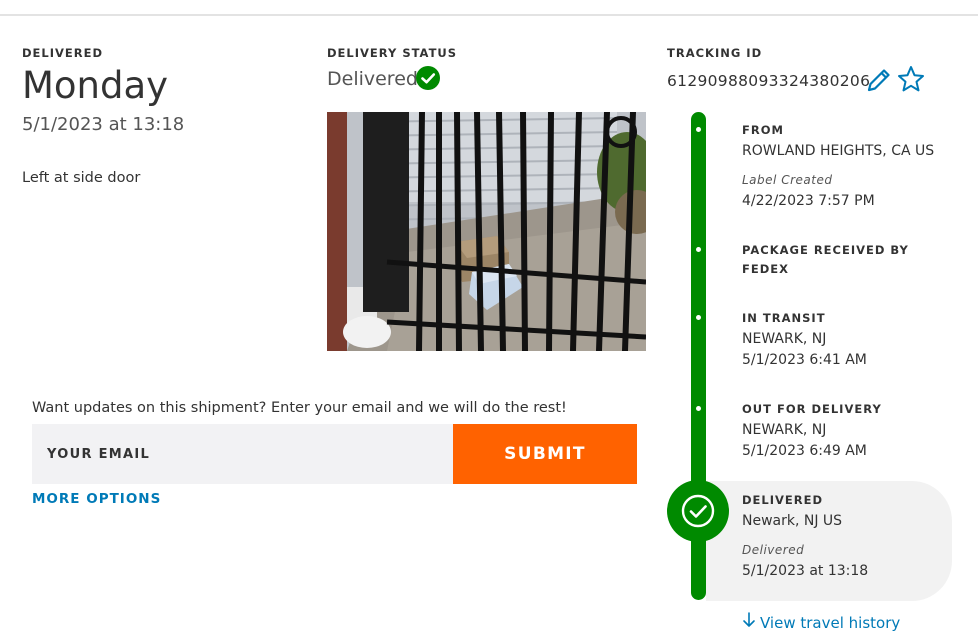  I want to click on event-out-for-delivery-datetime: 5/1/2023 6:49 AM, so click(804, 451).